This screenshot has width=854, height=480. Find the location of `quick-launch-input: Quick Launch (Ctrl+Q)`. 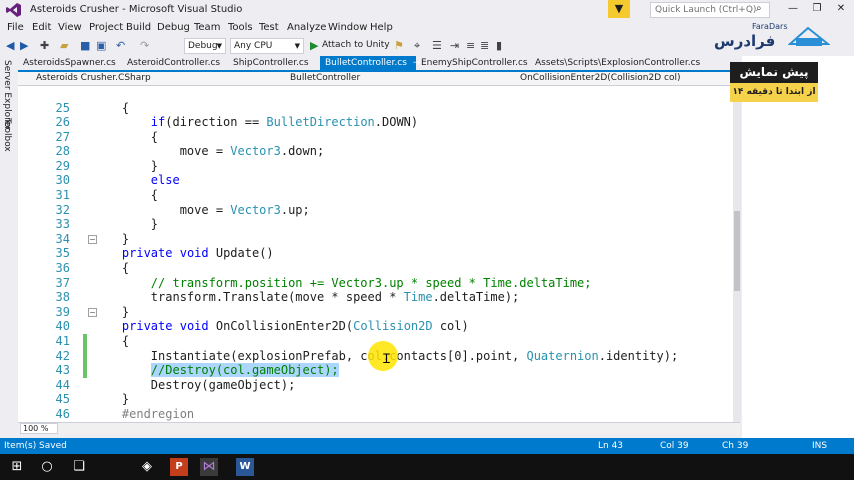

quick-launch-input: Quick Launch (Ctrl+Q) is located at coordinates (710, 10).